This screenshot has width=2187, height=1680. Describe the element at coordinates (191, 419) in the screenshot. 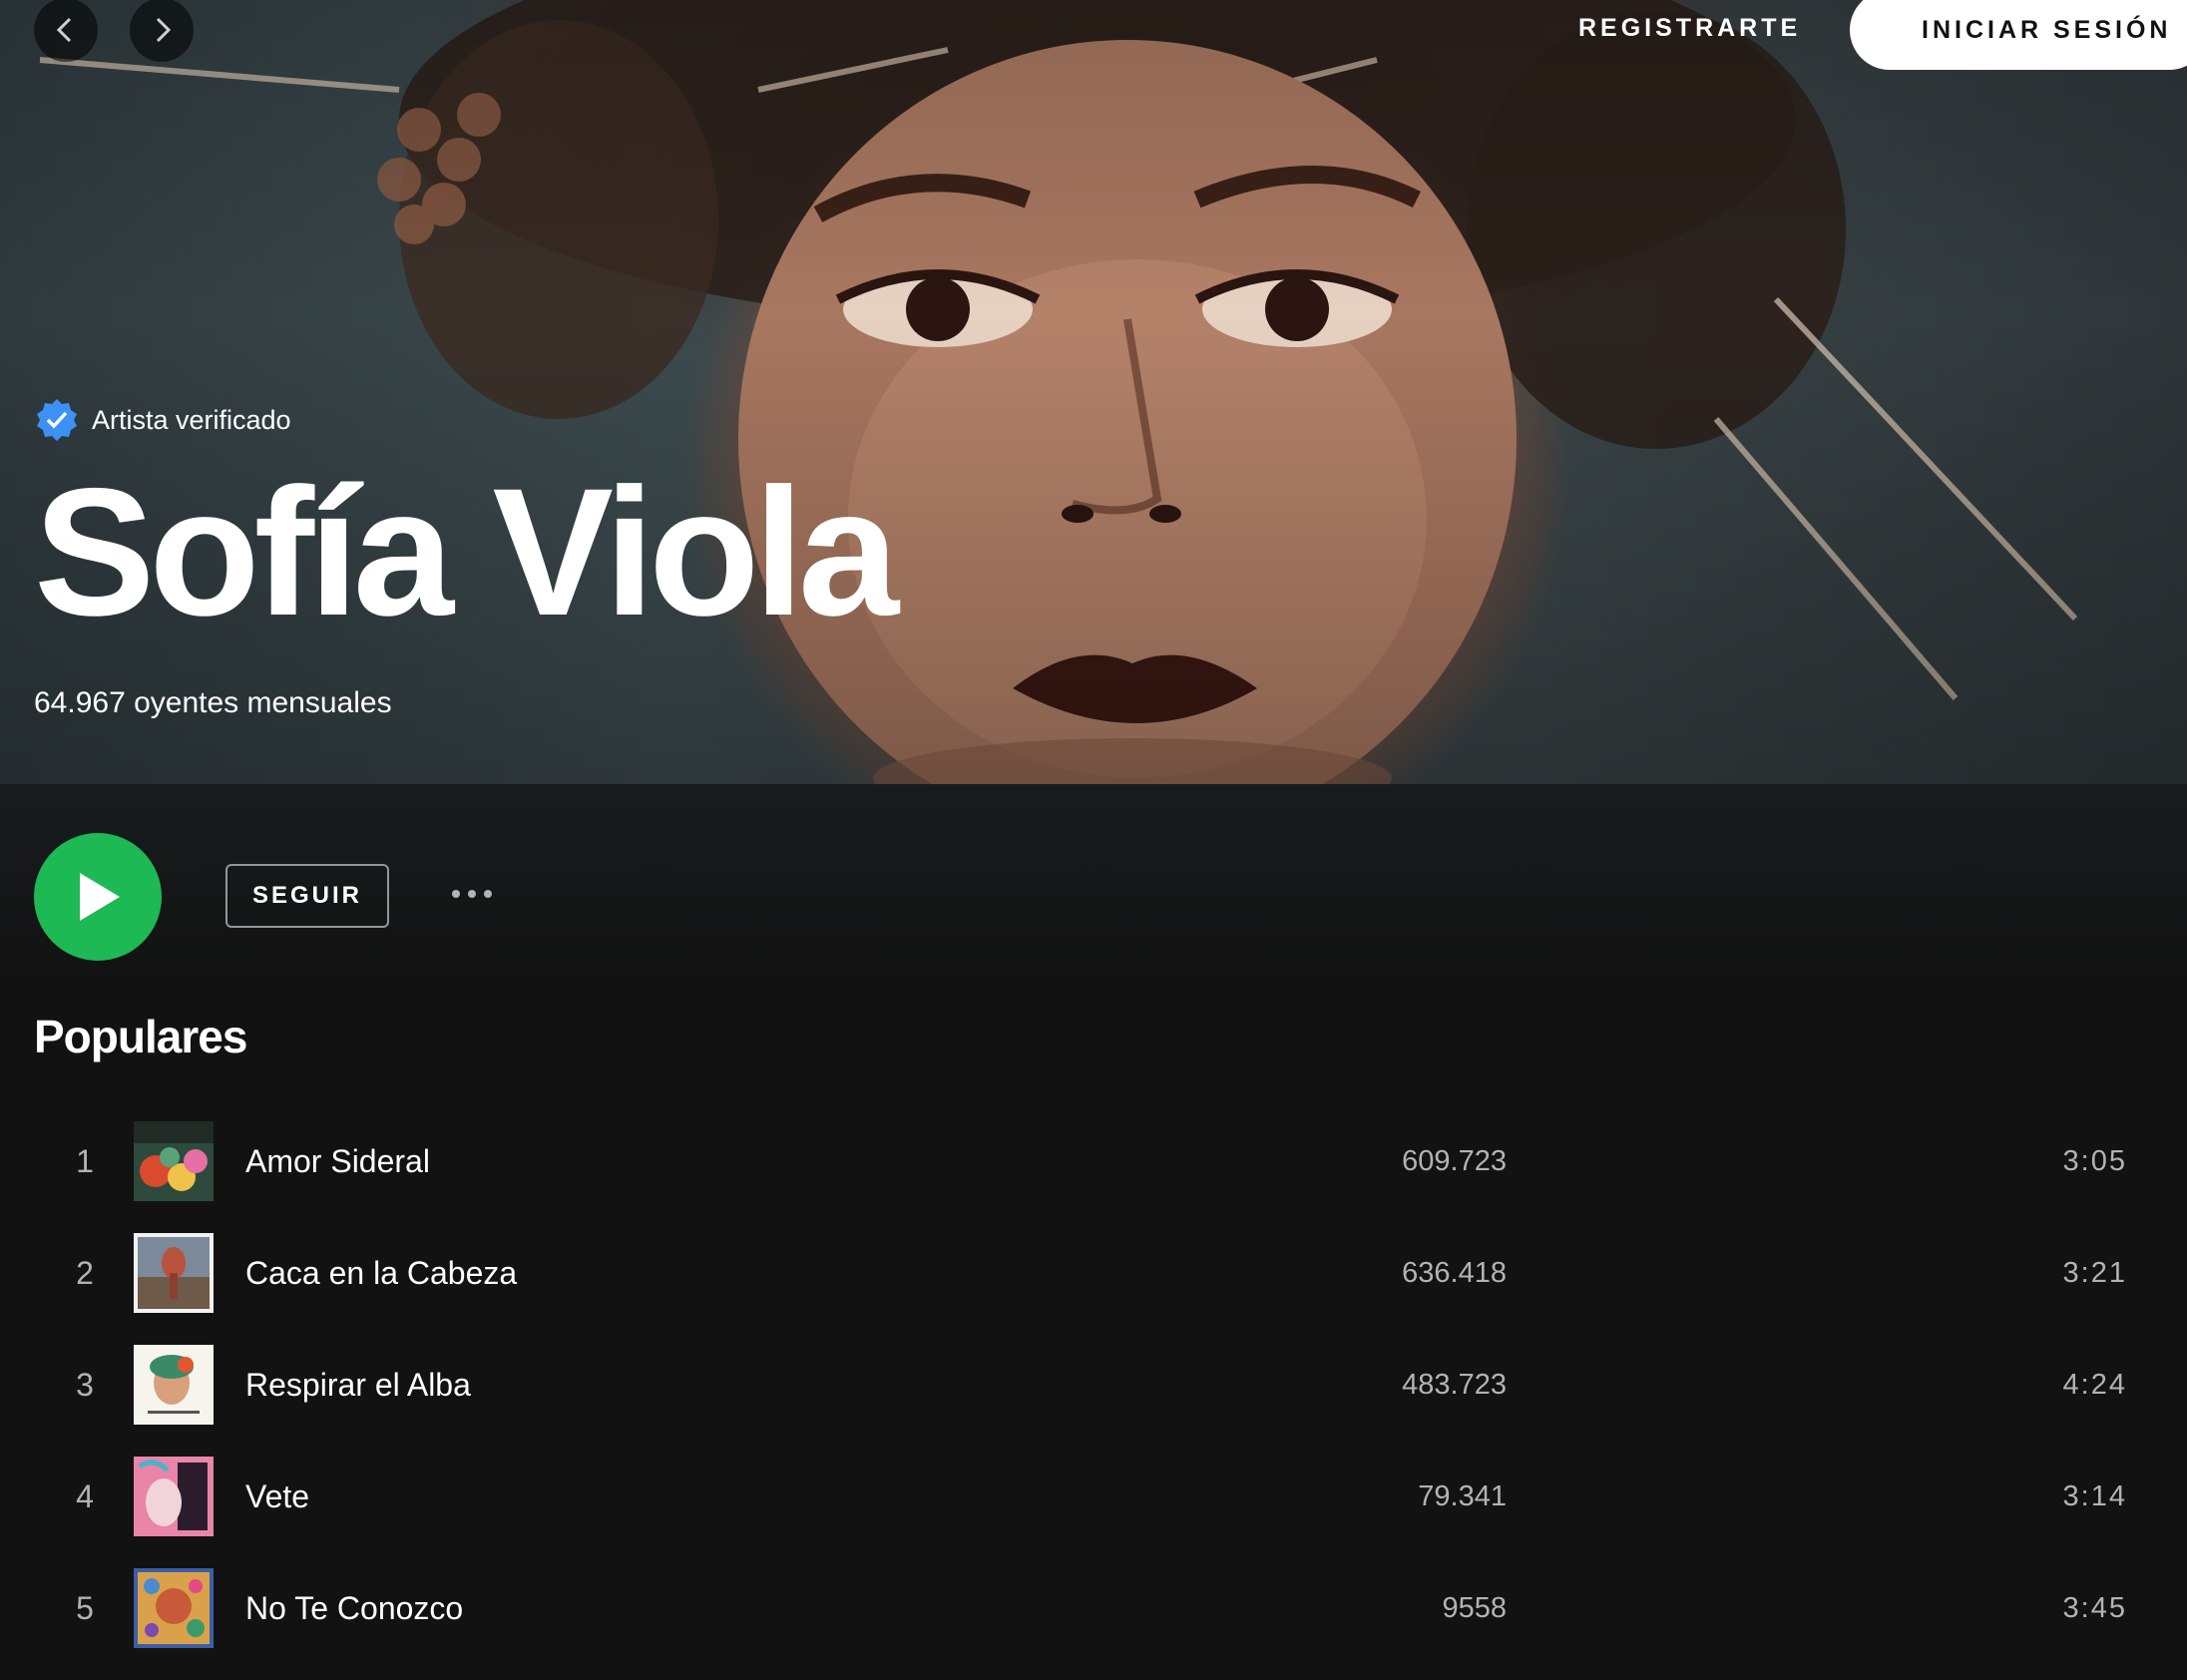

I see `verified-label: Artista verificado` at that location.